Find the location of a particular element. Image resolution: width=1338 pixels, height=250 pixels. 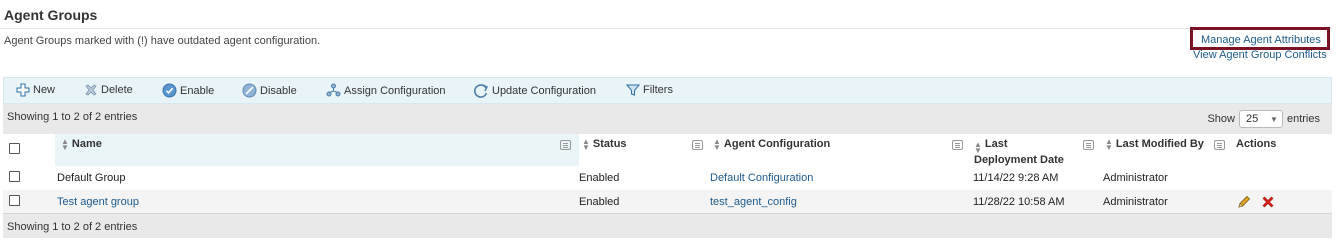

delete-red-x-icon is located at coordinates (1268, 202).